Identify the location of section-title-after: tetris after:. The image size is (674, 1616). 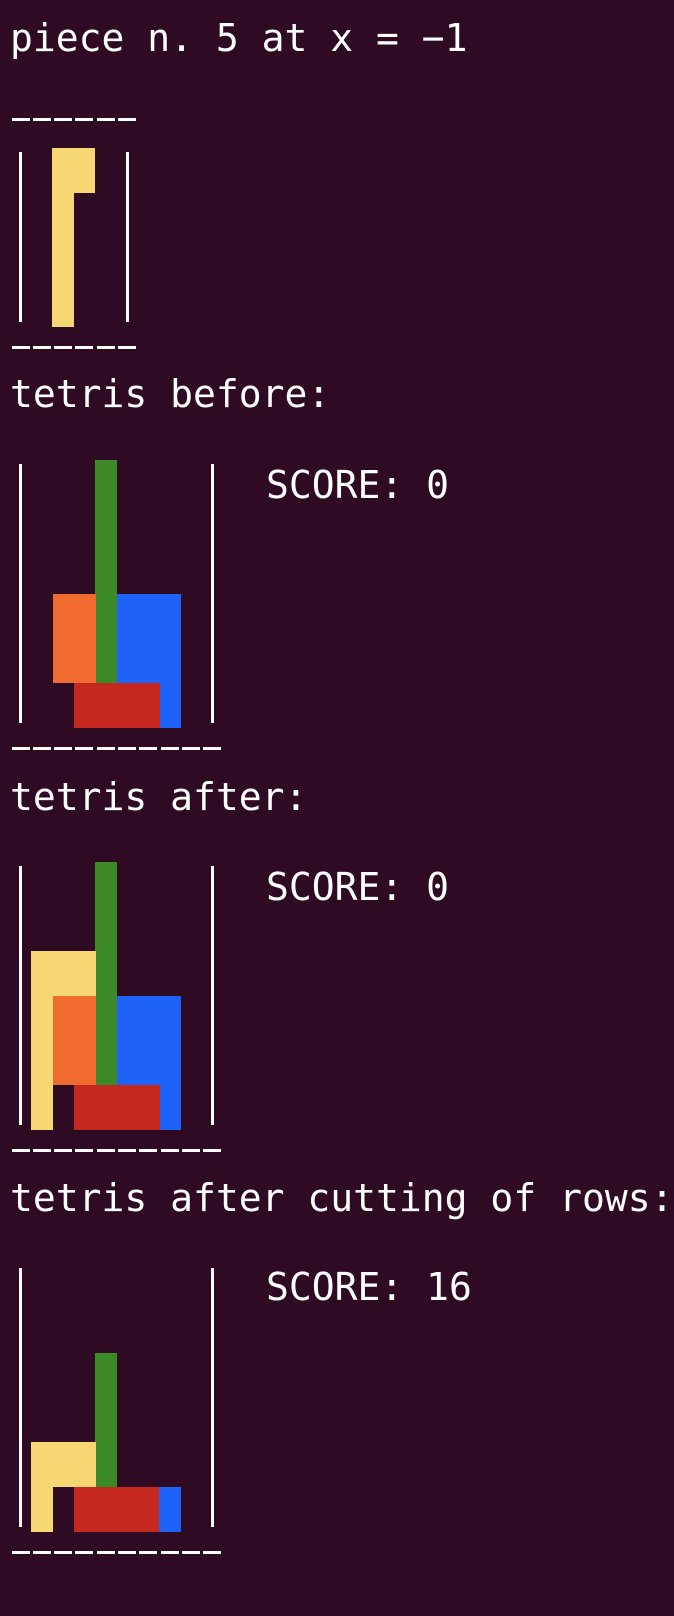
(159, 797).